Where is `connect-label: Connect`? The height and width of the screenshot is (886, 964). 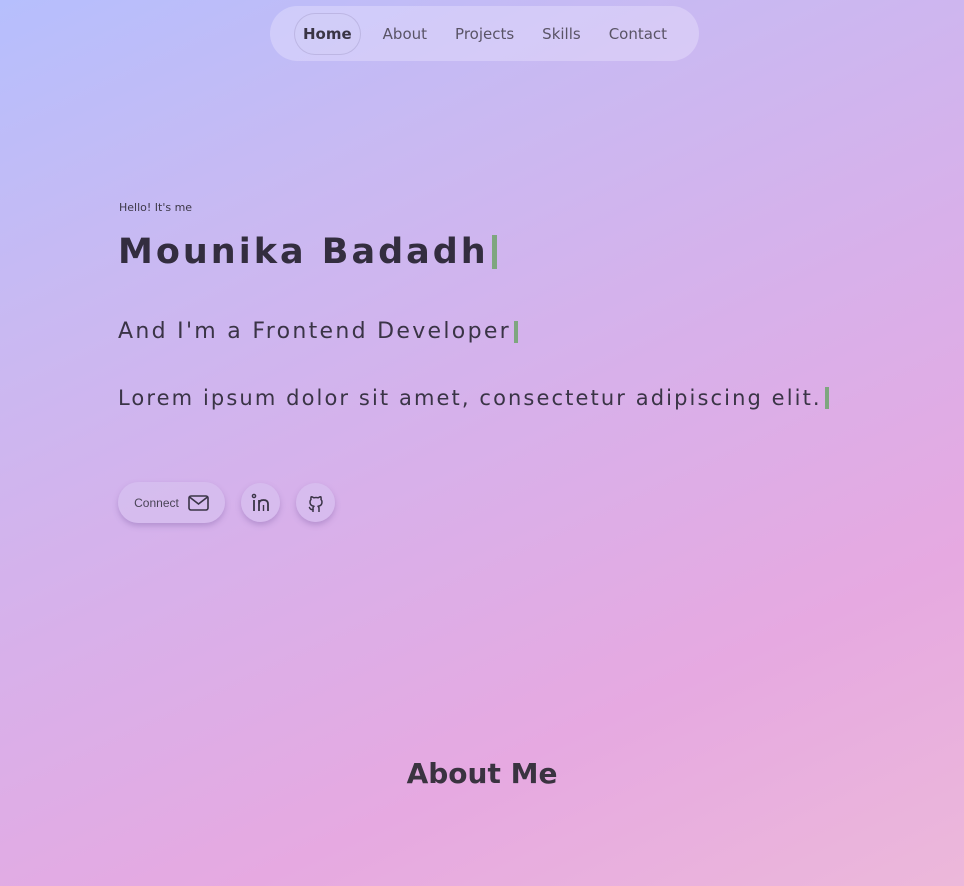
connect-label: Connect is located at coordinates (156, 502).